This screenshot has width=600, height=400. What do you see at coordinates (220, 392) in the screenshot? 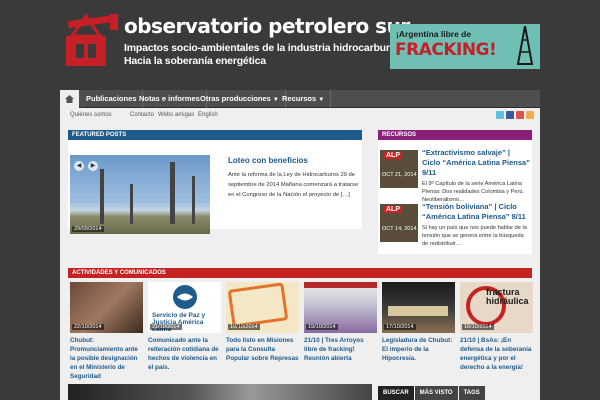
I see `bottom-feature-image` at bounding box center [220, 392].